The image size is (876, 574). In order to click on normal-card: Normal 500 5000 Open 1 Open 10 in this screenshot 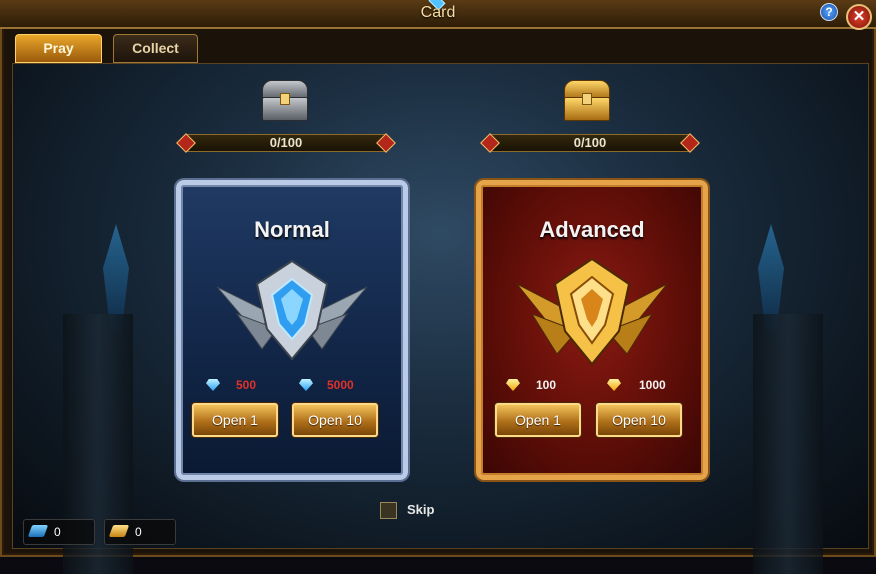, I will do `click(292, 330)`.